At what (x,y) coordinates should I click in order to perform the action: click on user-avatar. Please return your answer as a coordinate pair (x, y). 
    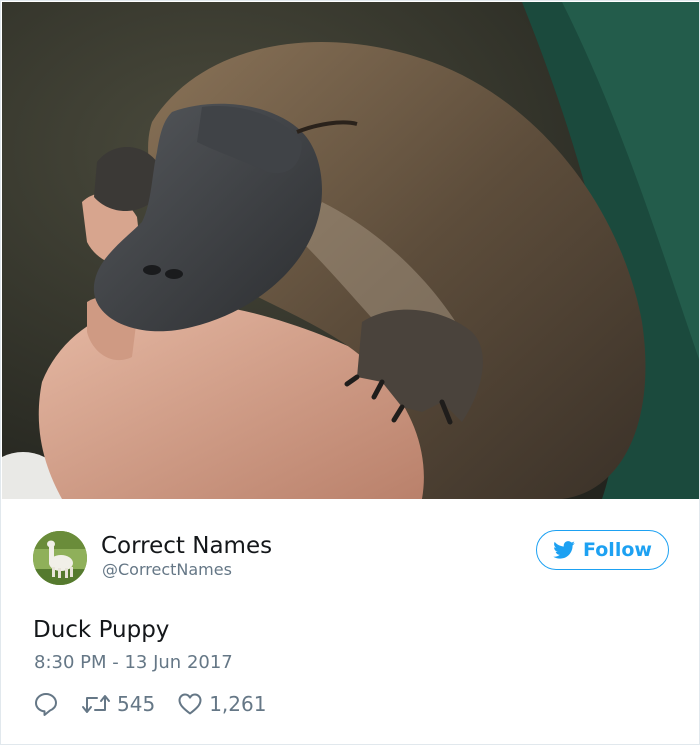
    Looking at the image, I should click on (60, 558).